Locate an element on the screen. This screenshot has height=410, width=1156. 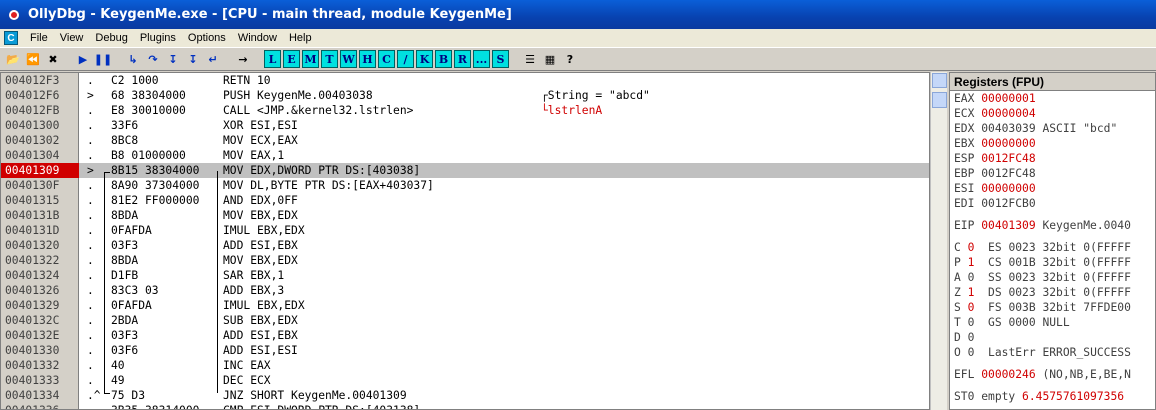
loop-bracket-bottom is located at coordinates (107, 393).